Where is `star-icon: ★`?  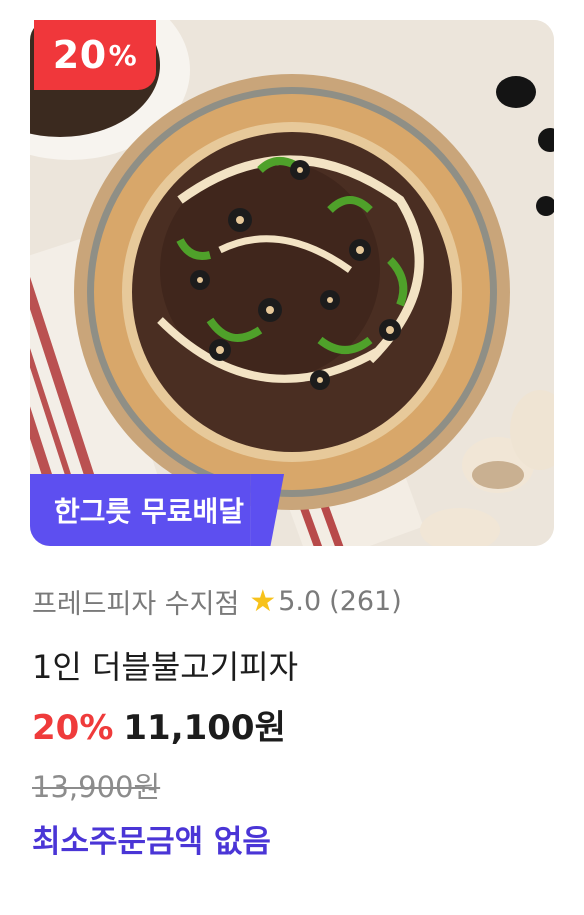
star-icon: ★ is located at coordinates (263, 601).